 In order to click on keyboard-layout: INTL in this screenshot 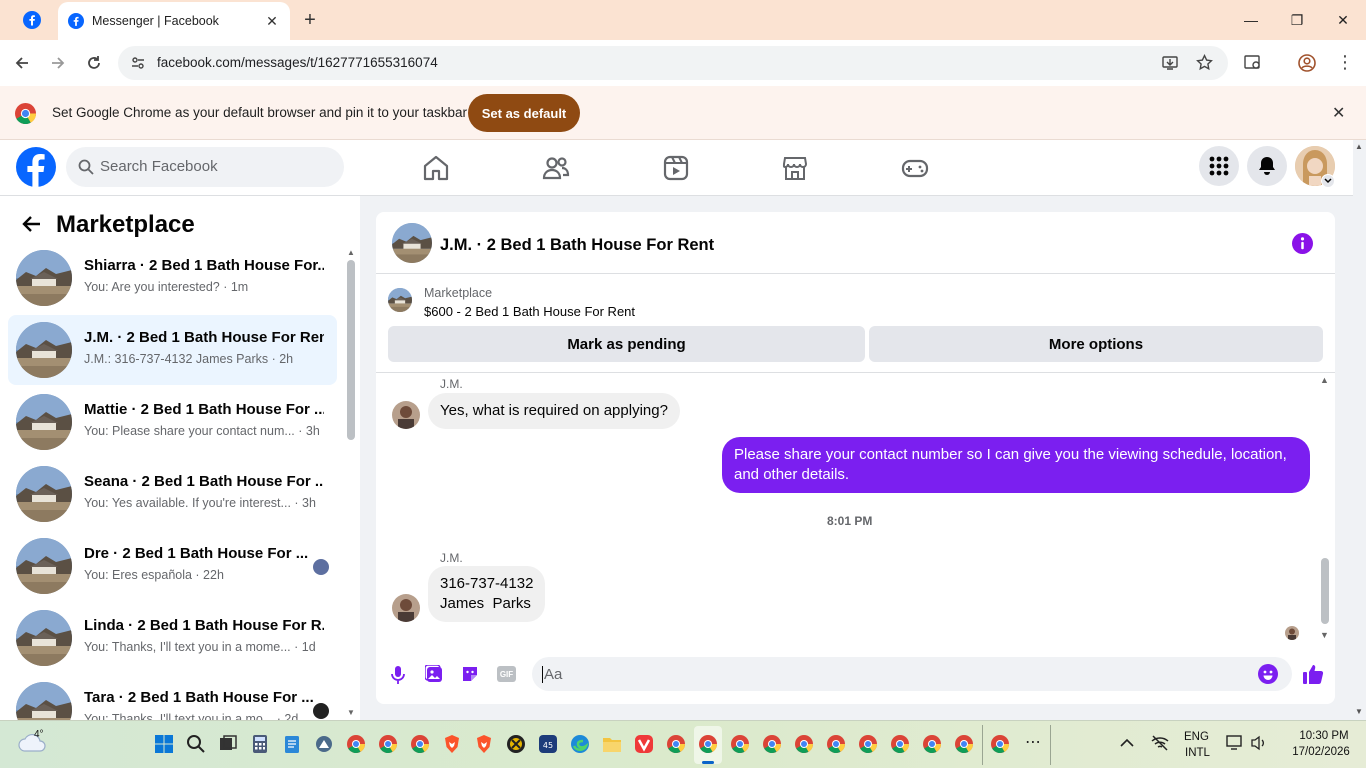, I will do `click(1197, 753)`.